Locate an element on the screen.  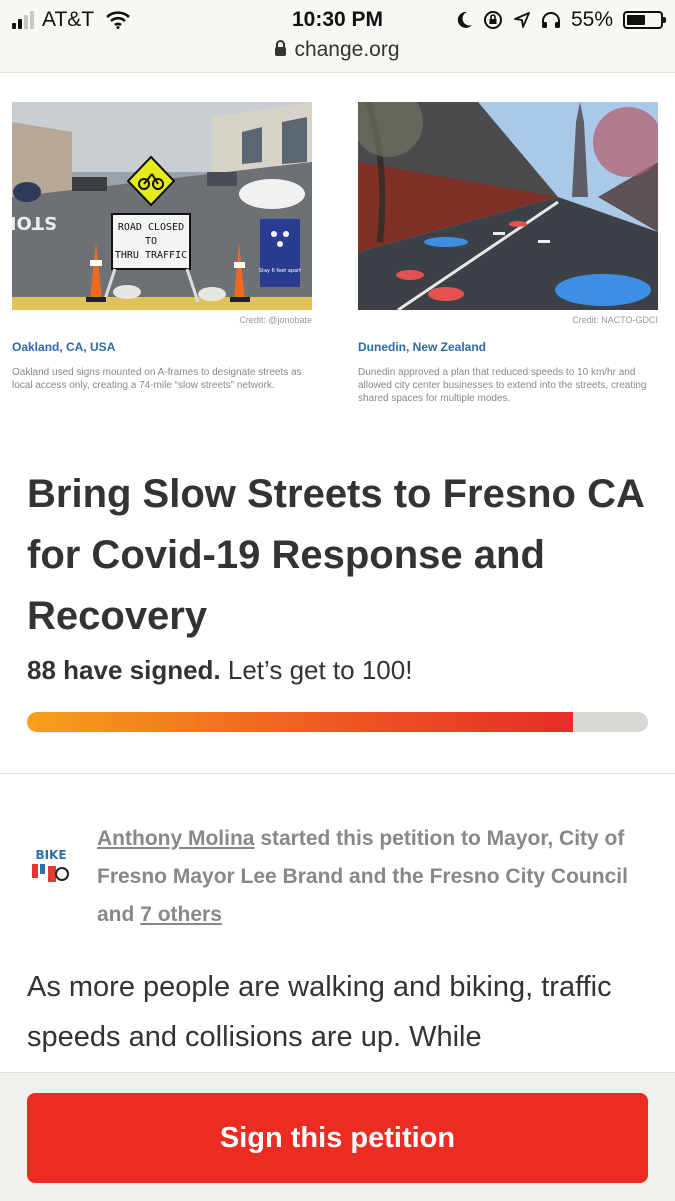
painted-stop-text: STOP is located at coordinates (34, 222).